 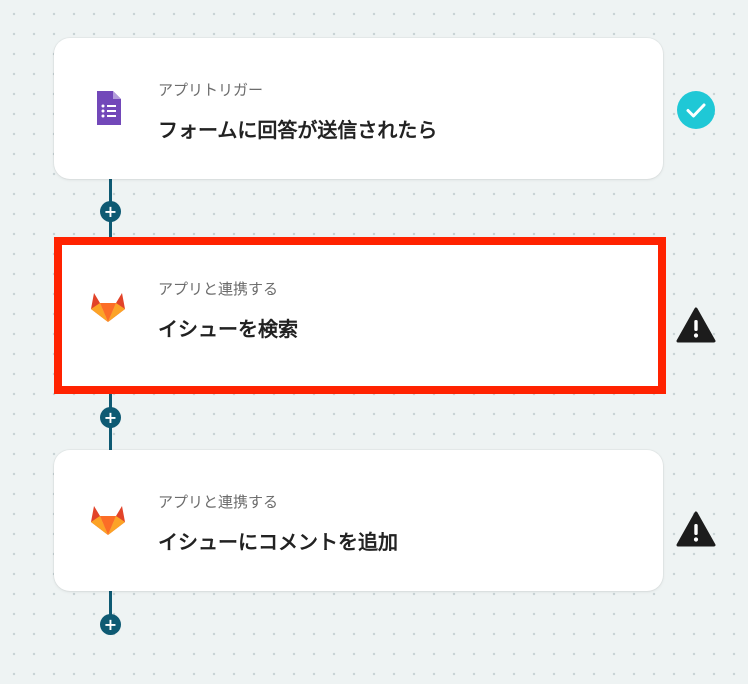 What do you see at coordinates (278, 542) in the screenshot?
I see `step-title: イシューにコメントを追加` at bounding box center [278, 542].